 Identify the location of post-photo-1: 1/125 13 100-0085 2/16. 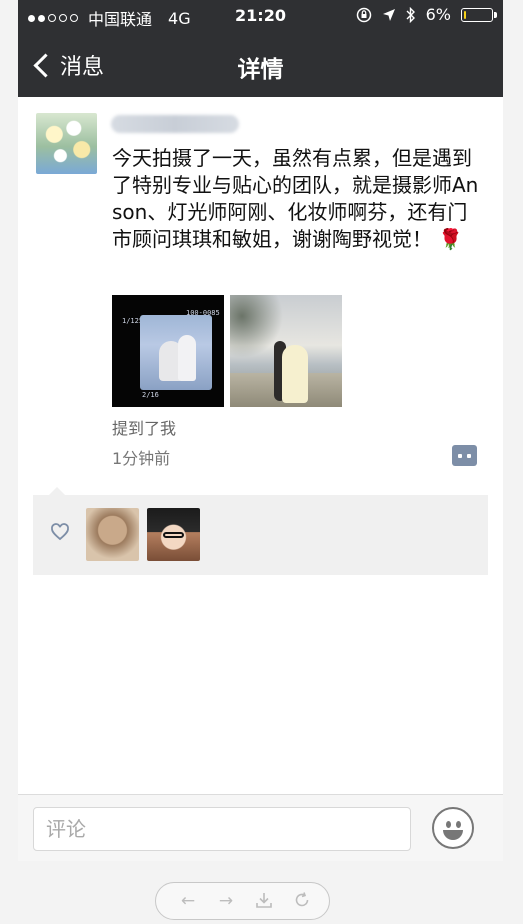
(168, 351).